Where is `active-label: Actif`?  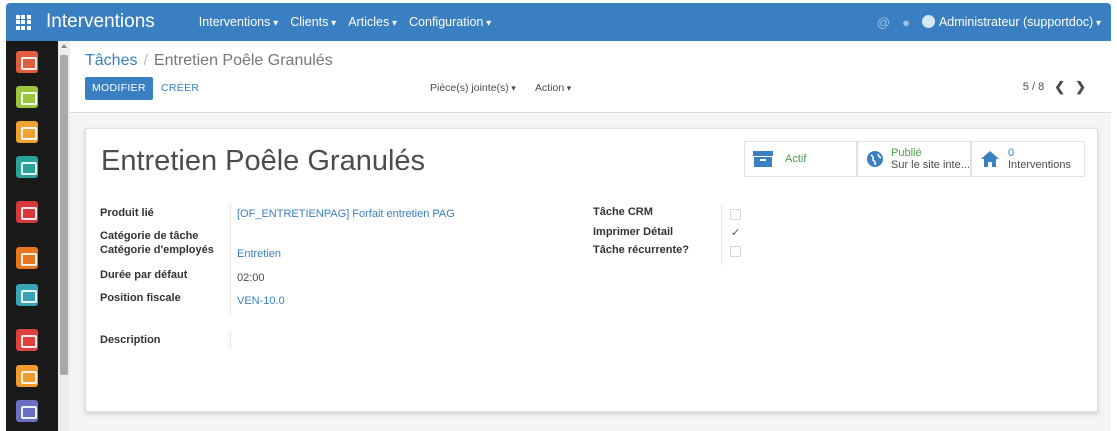
active-label: Actif is located at coordinates (796, 159).